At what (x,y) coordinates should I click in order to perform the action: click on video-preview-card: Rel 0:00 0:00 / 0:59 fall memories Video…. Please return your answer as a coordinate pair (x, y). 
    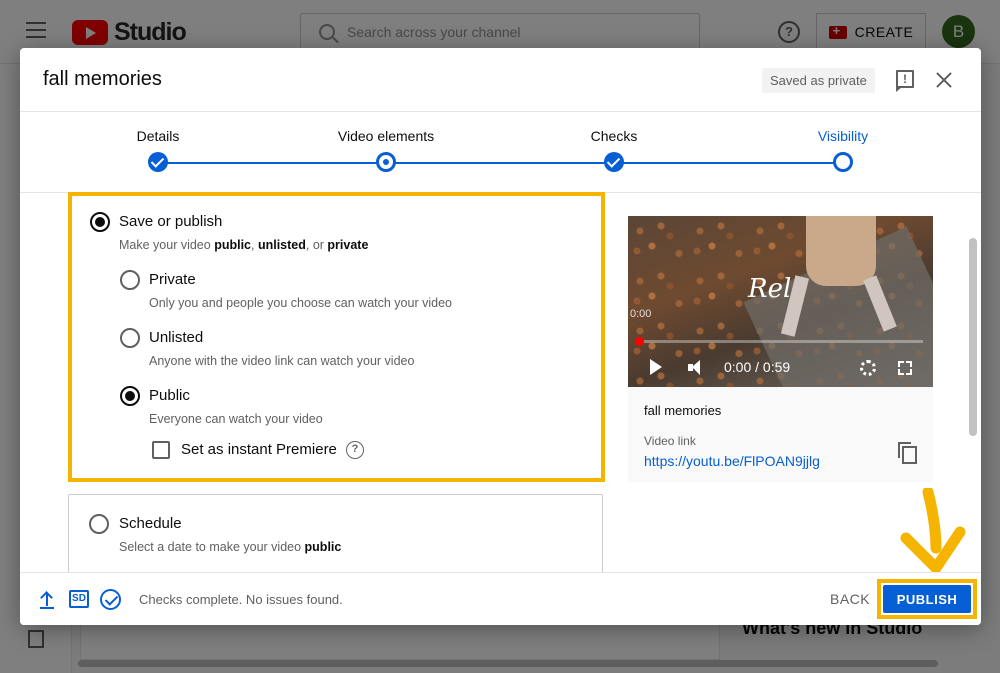
    Looking at the image, I should click on (780, 349).